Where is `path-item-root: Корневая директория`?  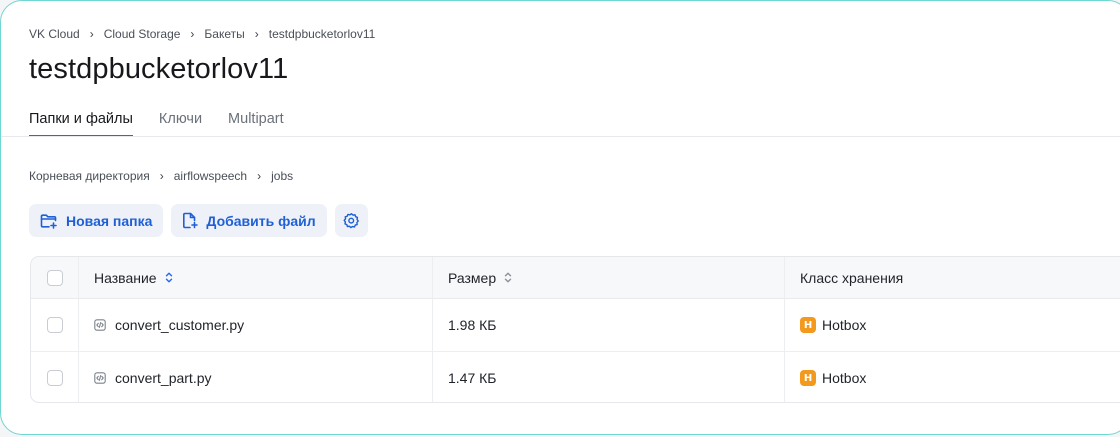 path-item-root: Корневая директория is located at coordinates (89, 176).